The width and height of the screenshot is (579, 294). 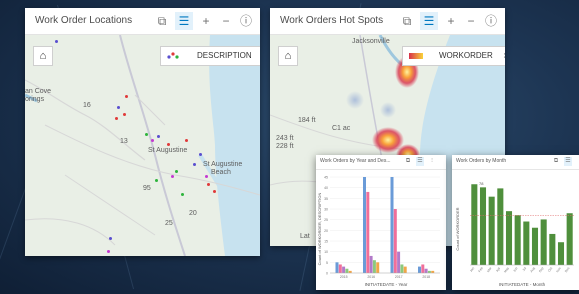 I want to click on place-label: Lat, so click(x=305, y=236).